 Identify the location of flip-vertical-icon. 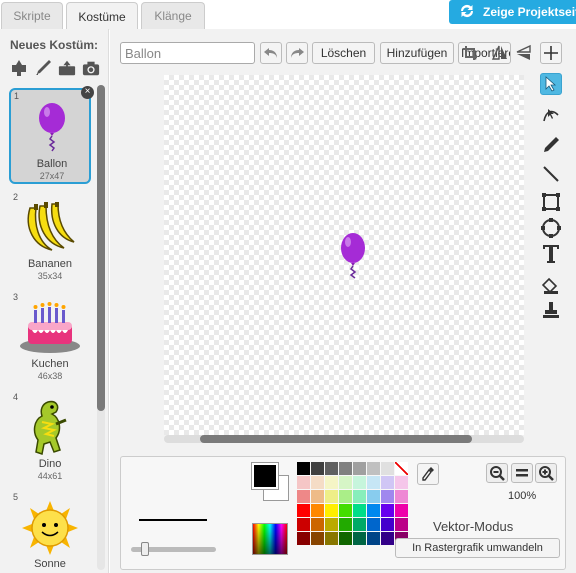
(524, 53).